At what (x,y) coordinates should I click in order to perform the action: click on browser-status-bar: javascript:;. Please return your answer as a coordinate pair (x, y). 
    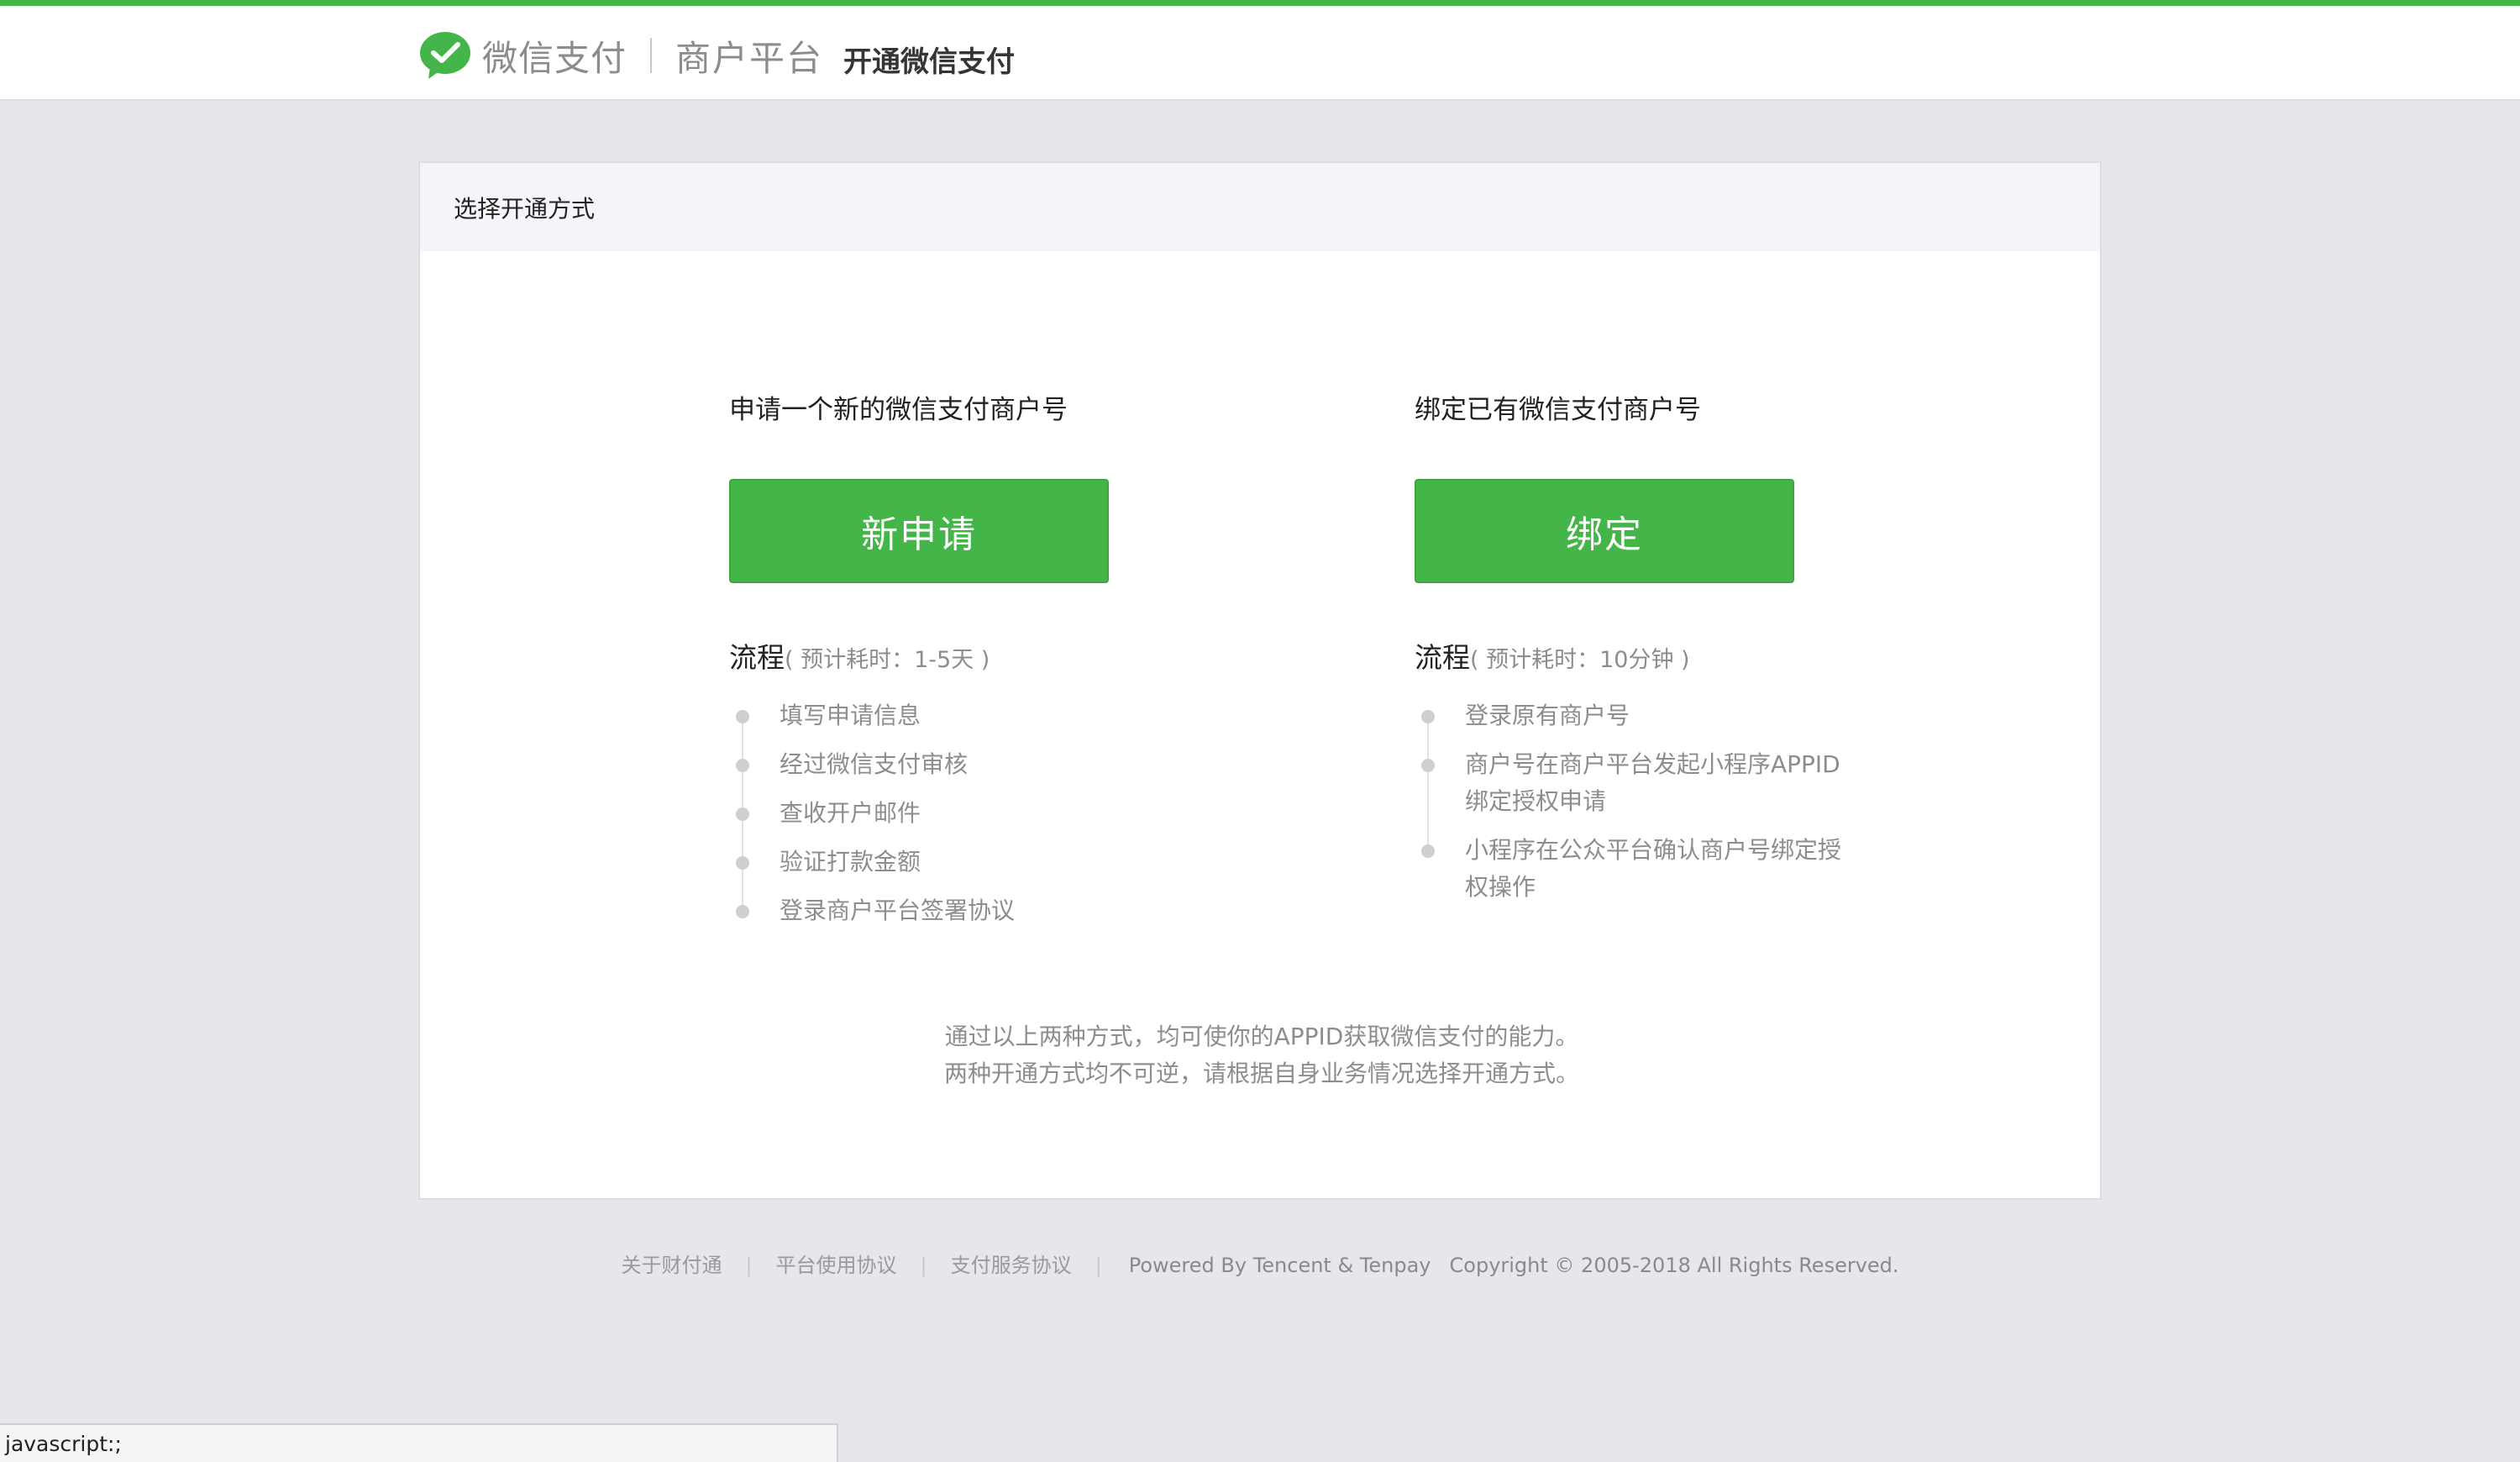
    Looking at the image, I should click on (419, 1442).